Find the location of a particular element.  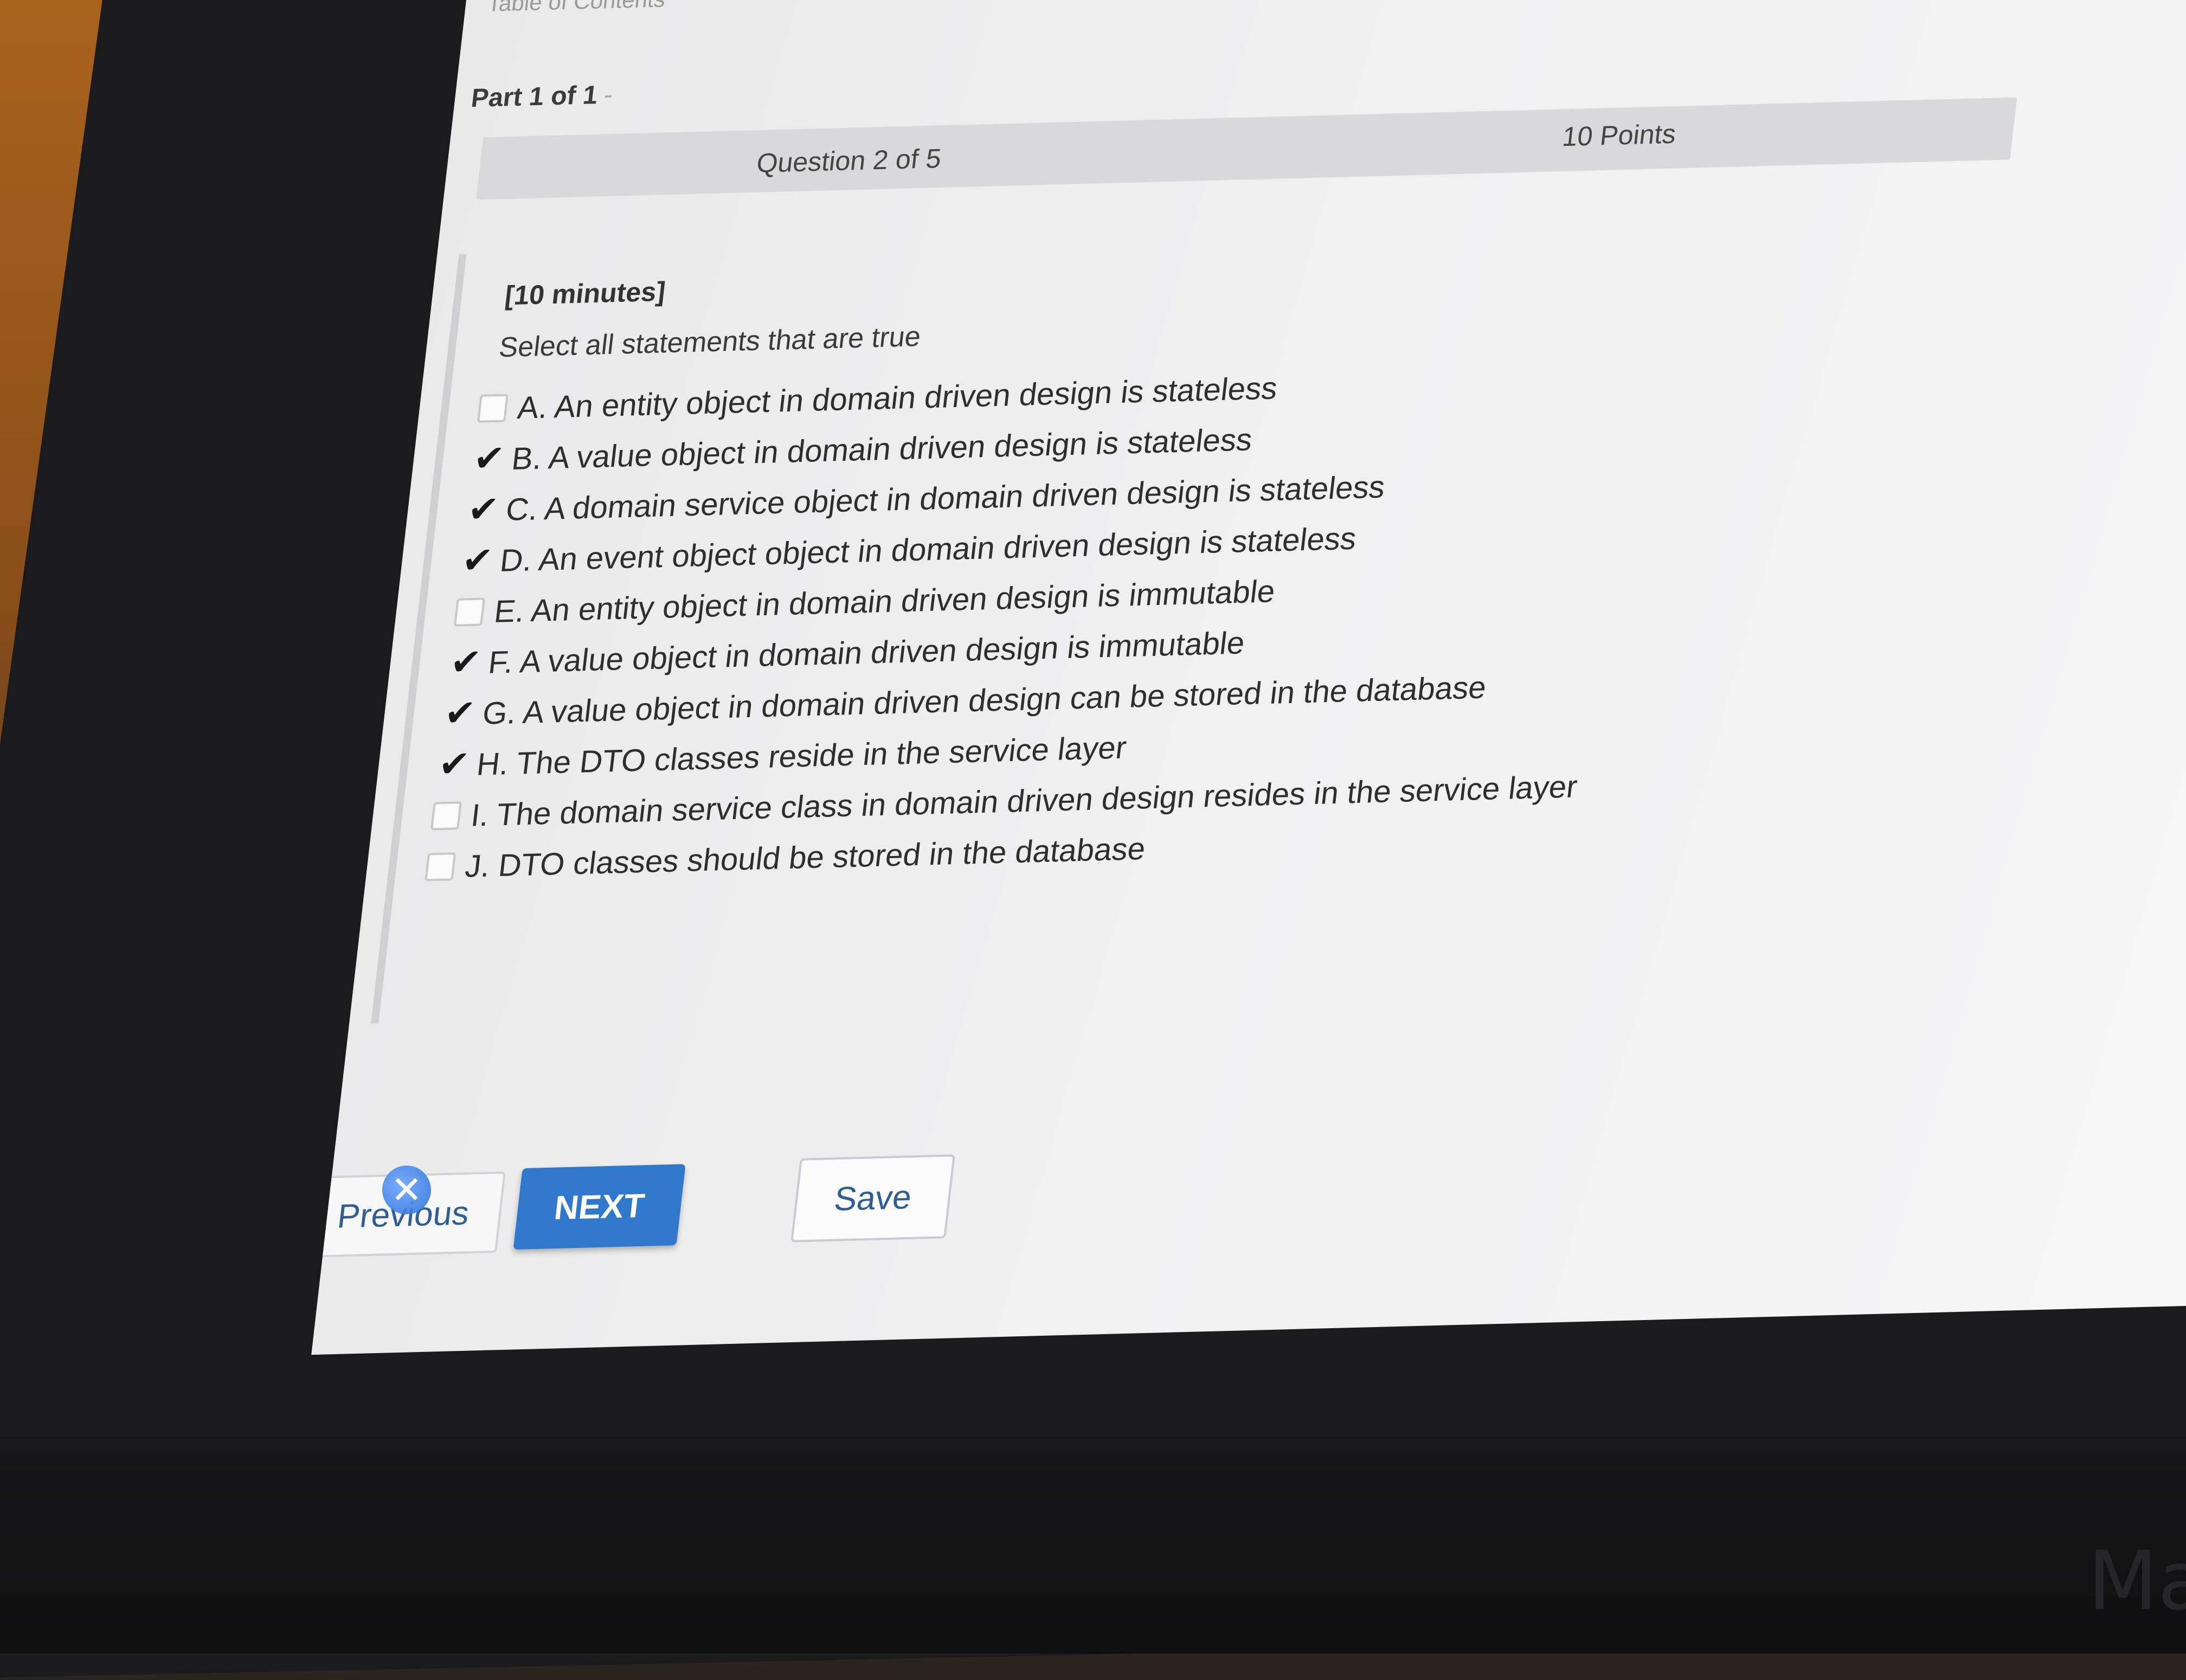

part-label-text: Part 1 of 1 is located at coordinates (535, 97).